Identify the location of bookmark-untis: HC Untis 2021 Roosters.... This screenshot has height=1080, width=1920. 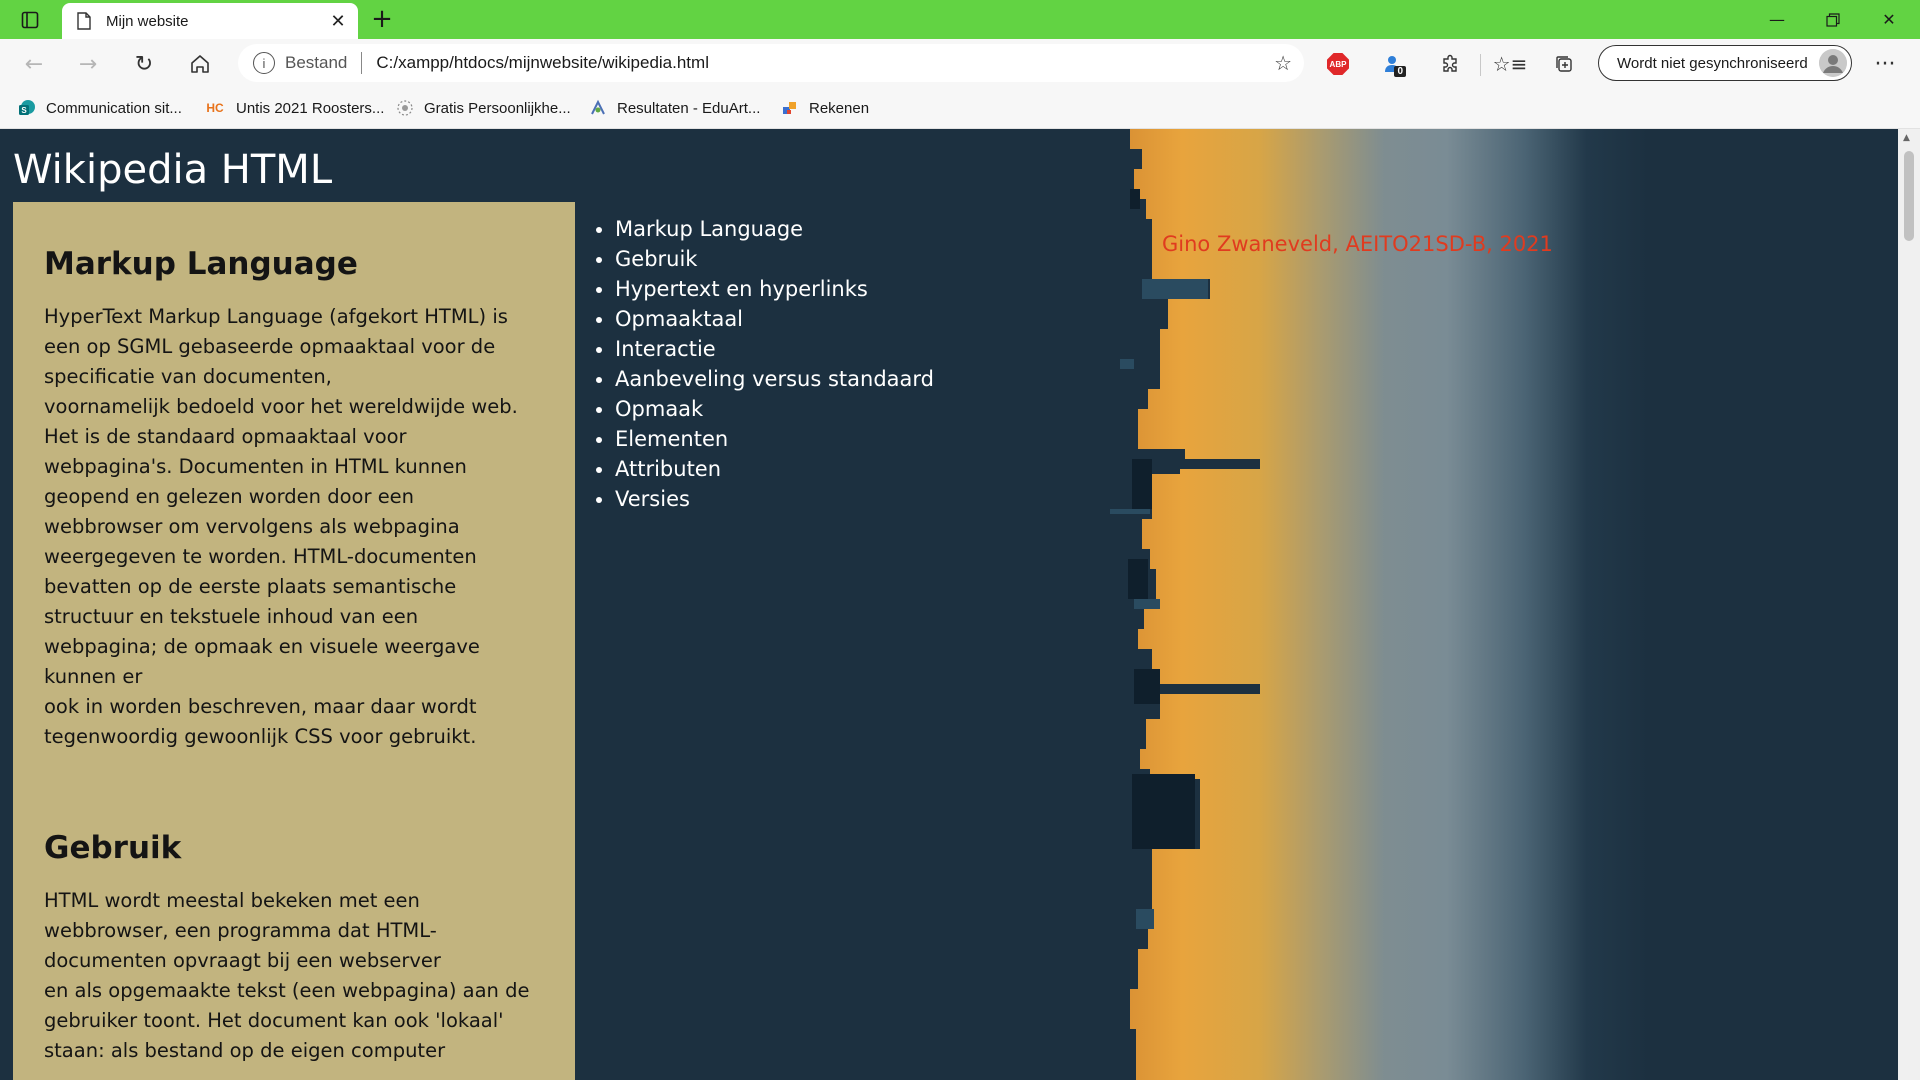
(294, 108).